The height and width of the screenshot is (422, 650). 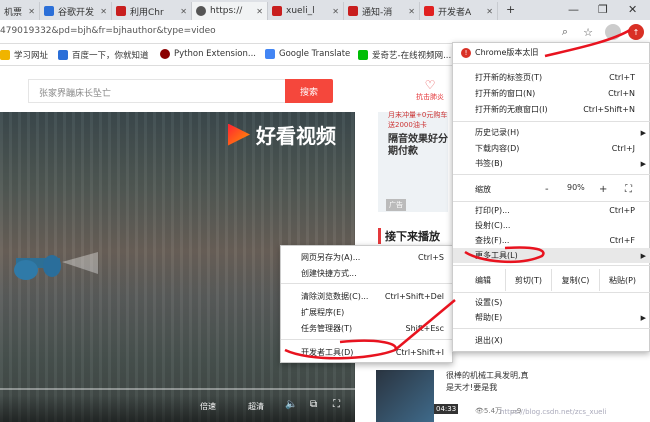 What do you see at coordinates (483, 280) in the screenshot?
I see `menu-label: 编辑` at bounding box center [483, 280].